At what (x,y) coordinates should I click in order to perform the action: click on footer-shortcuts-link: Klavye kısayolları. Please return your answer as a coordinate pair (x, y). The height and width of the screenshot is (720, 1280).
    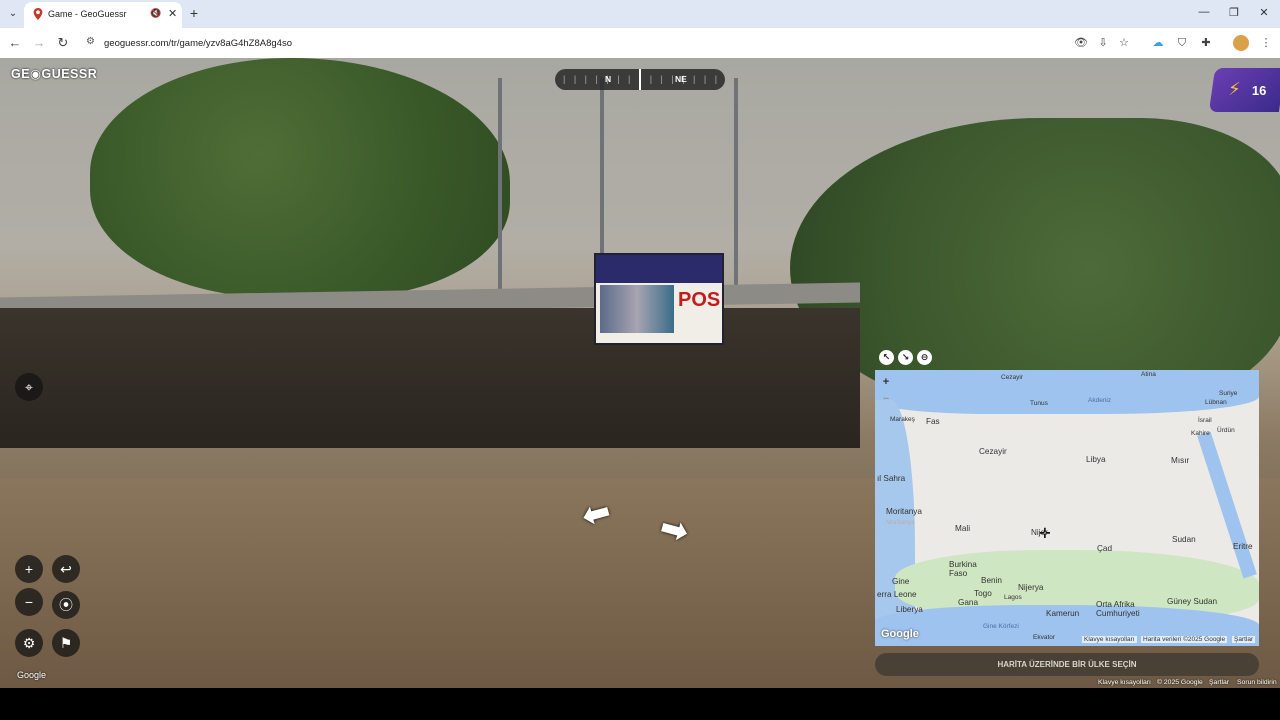
    Looking at the image, I should click on (1124, 682).